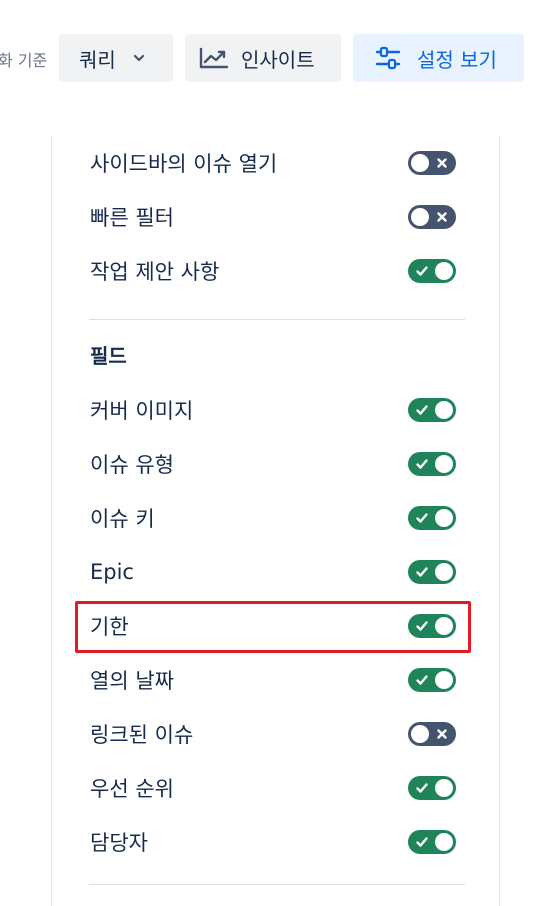 This screenshot has width=551, height=906. What do you see at coordinates (139, 58) in the screenshot?
I see `chevron-down-icon` at bounding box center [139, 58].